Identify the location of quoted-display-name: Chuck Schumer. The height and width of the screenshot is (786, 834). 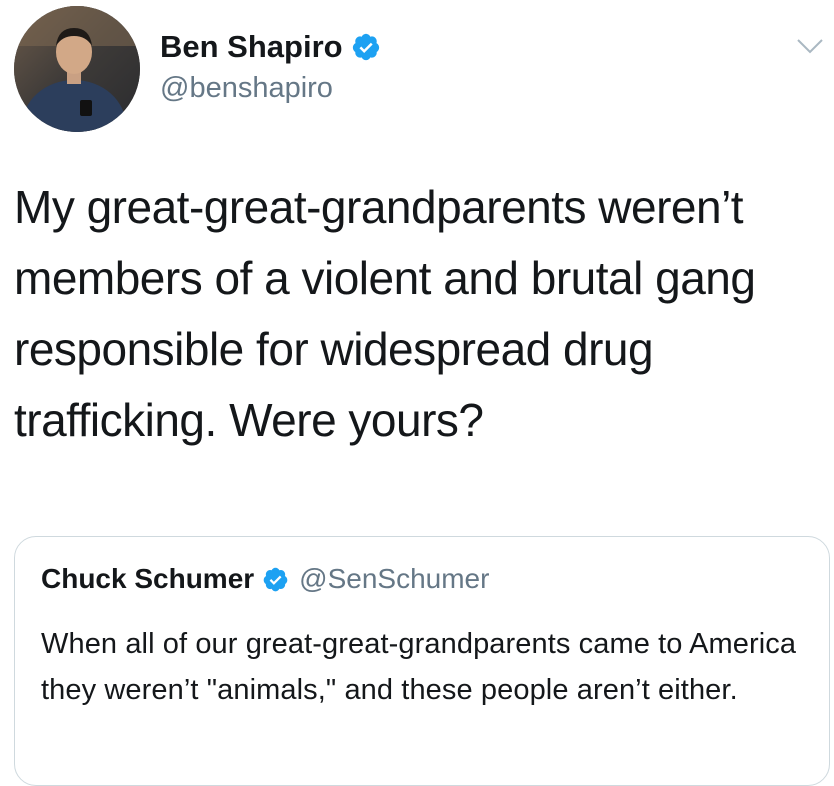
(148, 578).